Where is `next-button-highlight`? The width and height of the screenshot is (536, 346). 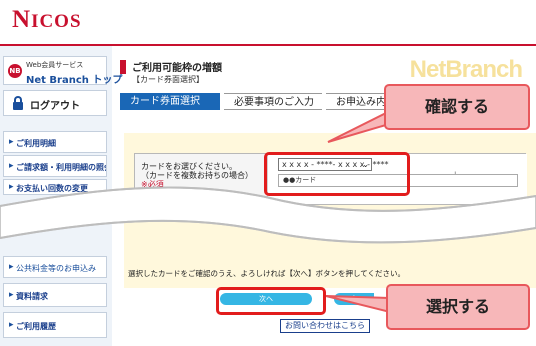
next-button-highlight is located at coordinates (271, 301).